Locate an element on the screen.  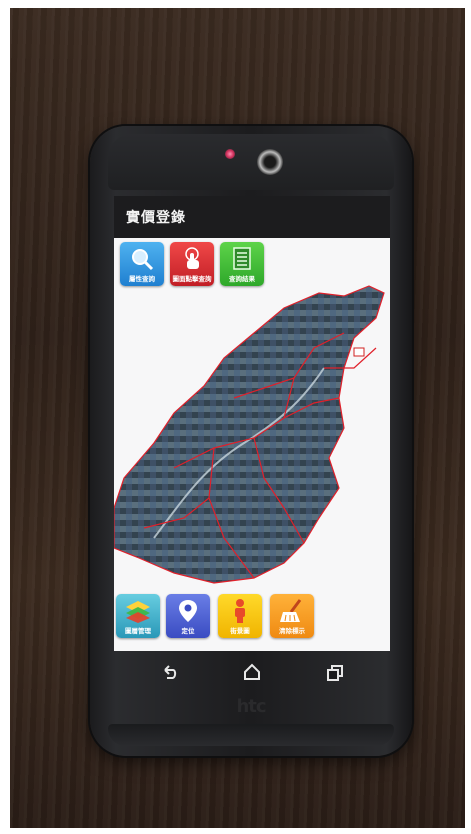
system-nav-bar is located at coordinates (252, 673).